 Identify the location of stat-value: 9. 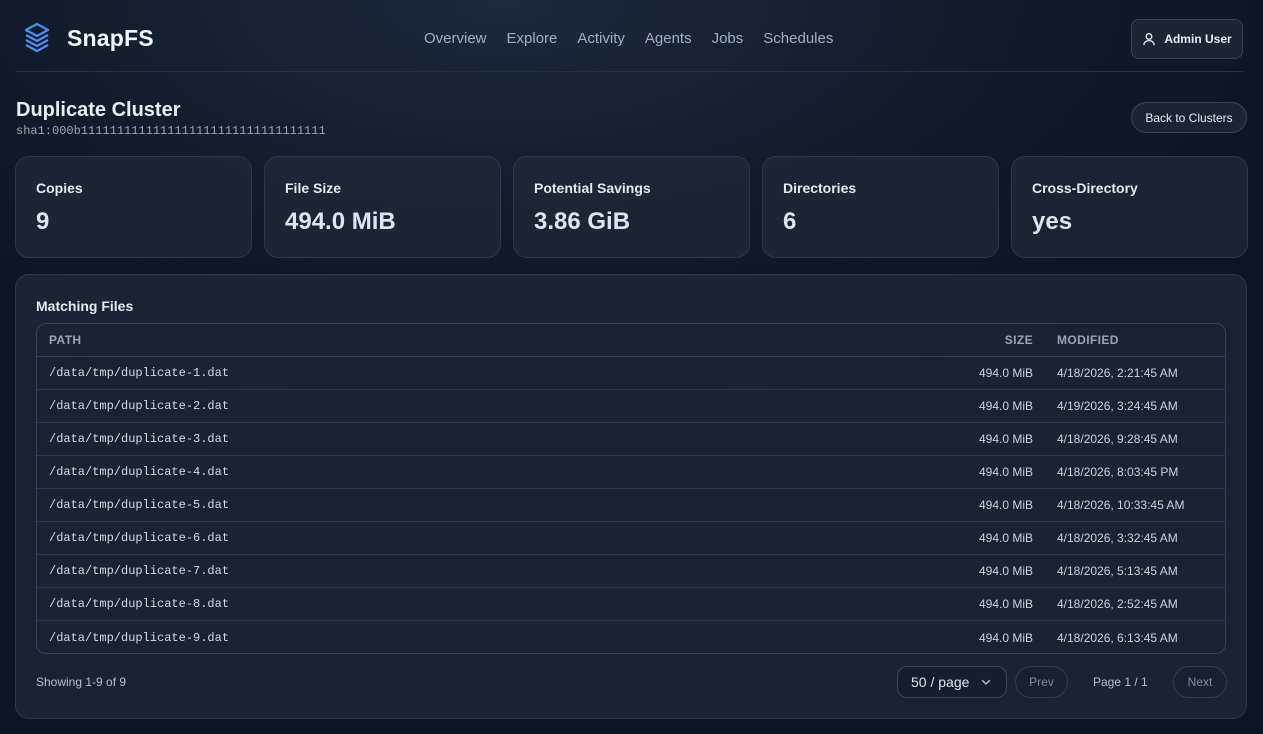
(43, 221).